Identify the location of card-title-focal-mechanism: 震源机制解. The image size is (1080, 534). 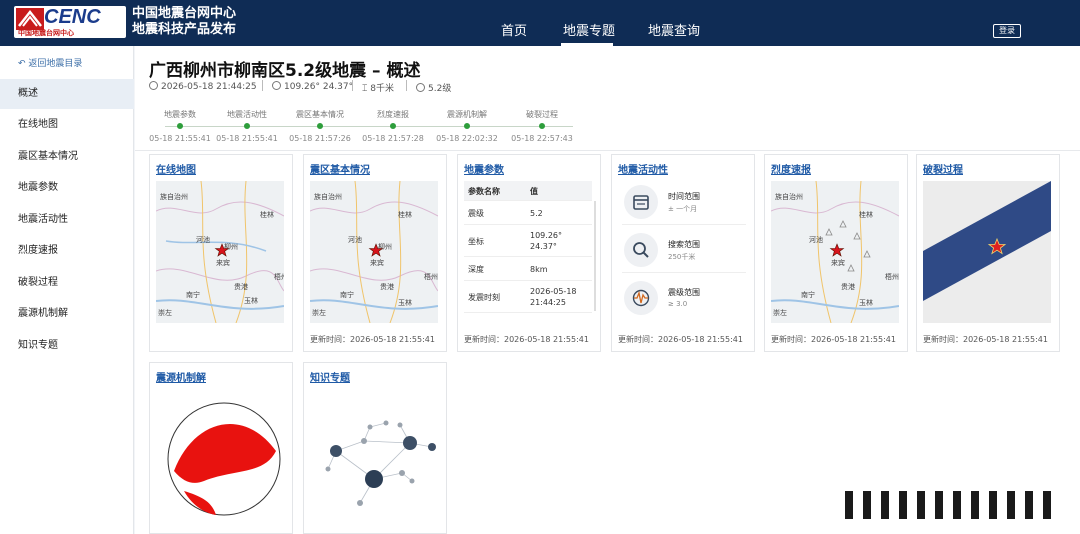
(181, 376).